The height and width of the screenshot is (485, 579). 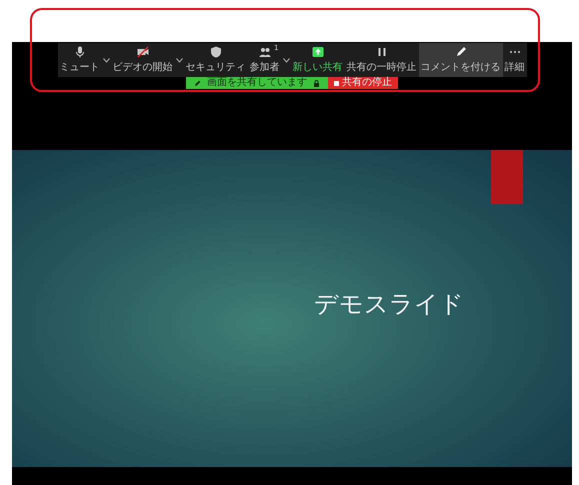 I want to click on pause-icon, so click(x=382, y=52).